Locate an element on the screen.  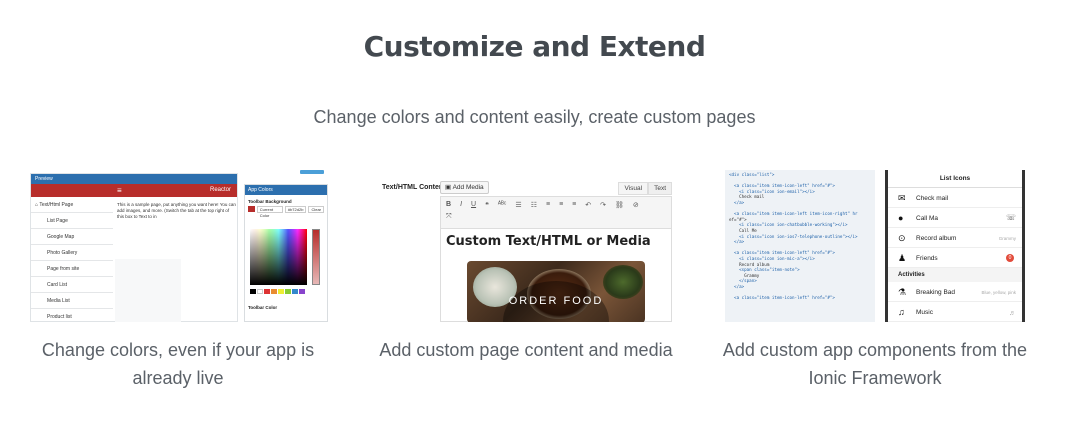
flask-icon: ⚗ is located at coordinates (902, 292).